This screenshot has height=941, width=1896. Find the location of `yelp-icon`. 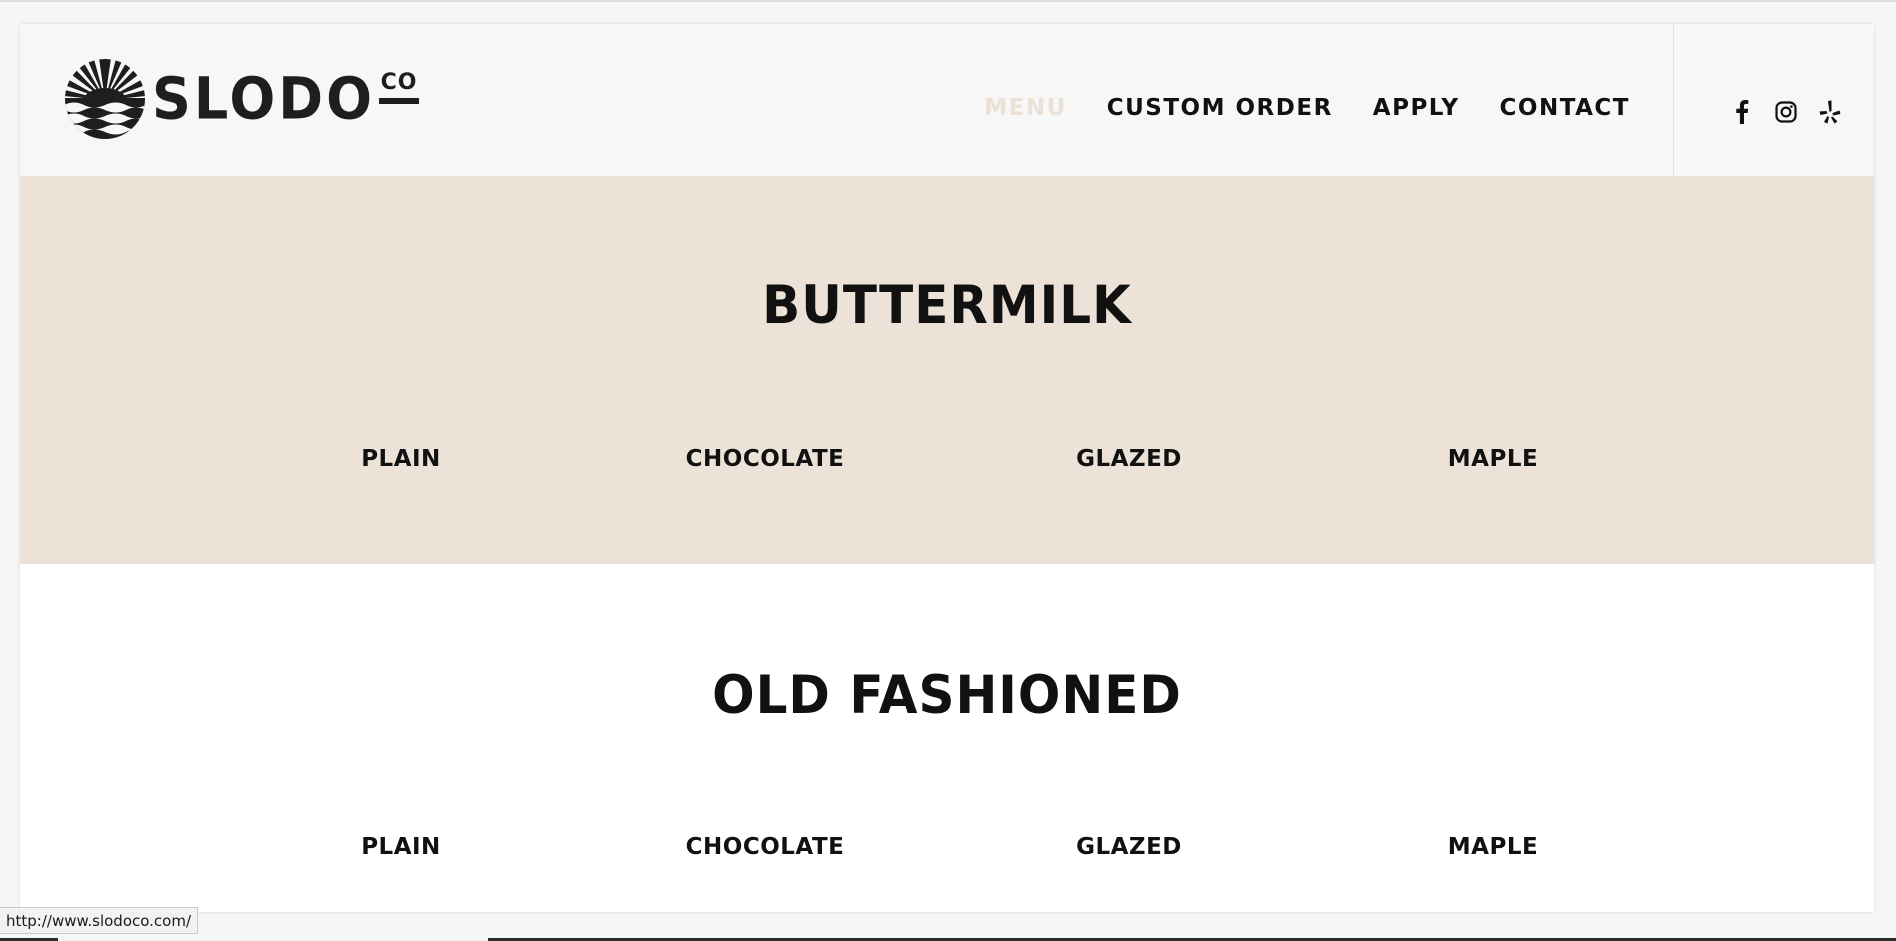

yelp-icon is located at coordinates (1830, 112).